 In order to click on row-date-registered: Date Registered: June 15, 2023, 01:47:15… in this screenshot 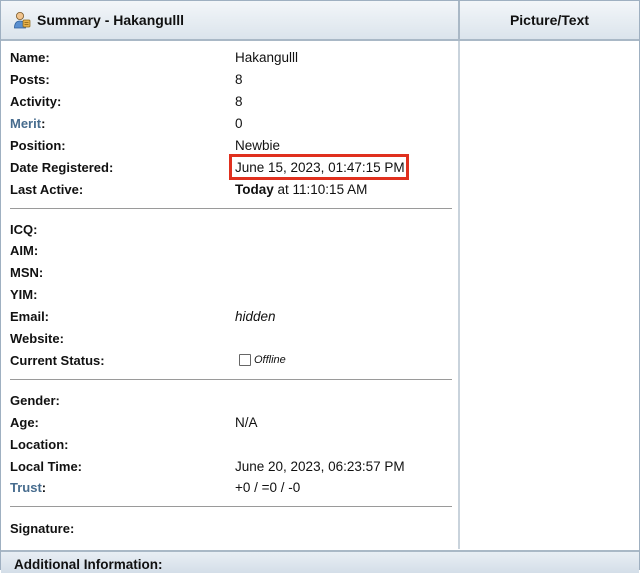, I will do `click(230, 167)`.